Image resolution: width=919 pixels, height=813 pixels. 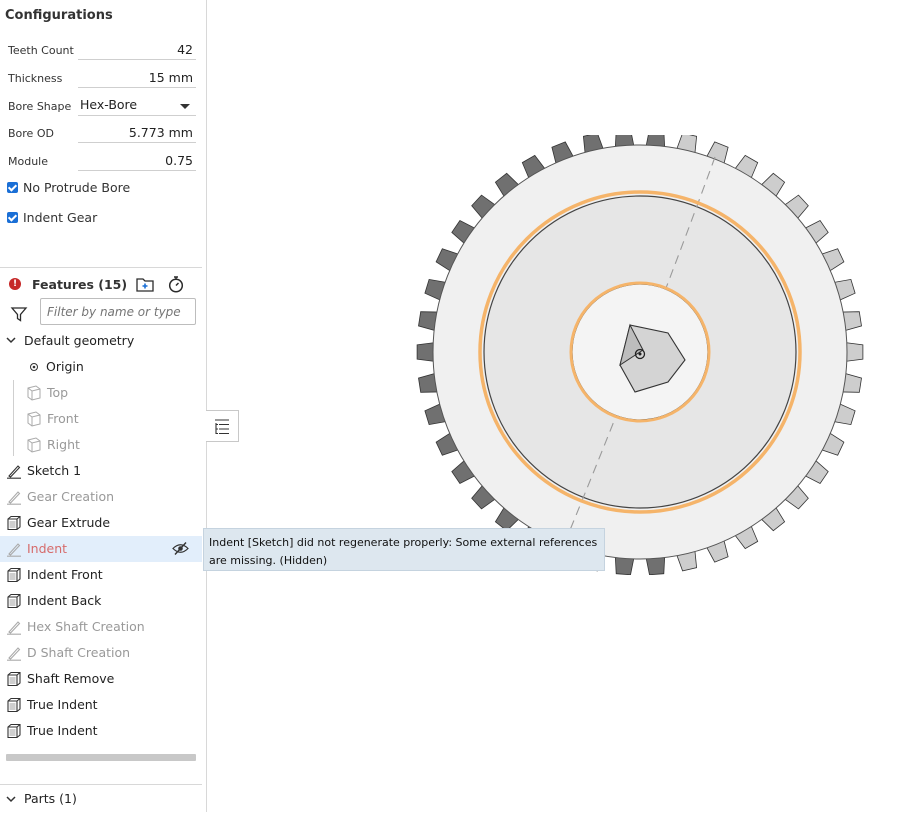 I want to click on bore-shape-select: Hex-Bore, so click(x=108, y=104).